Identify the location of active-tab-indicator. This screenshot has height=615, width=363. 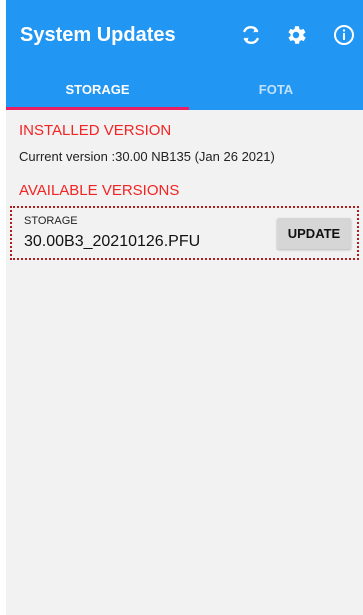
(97, 108).